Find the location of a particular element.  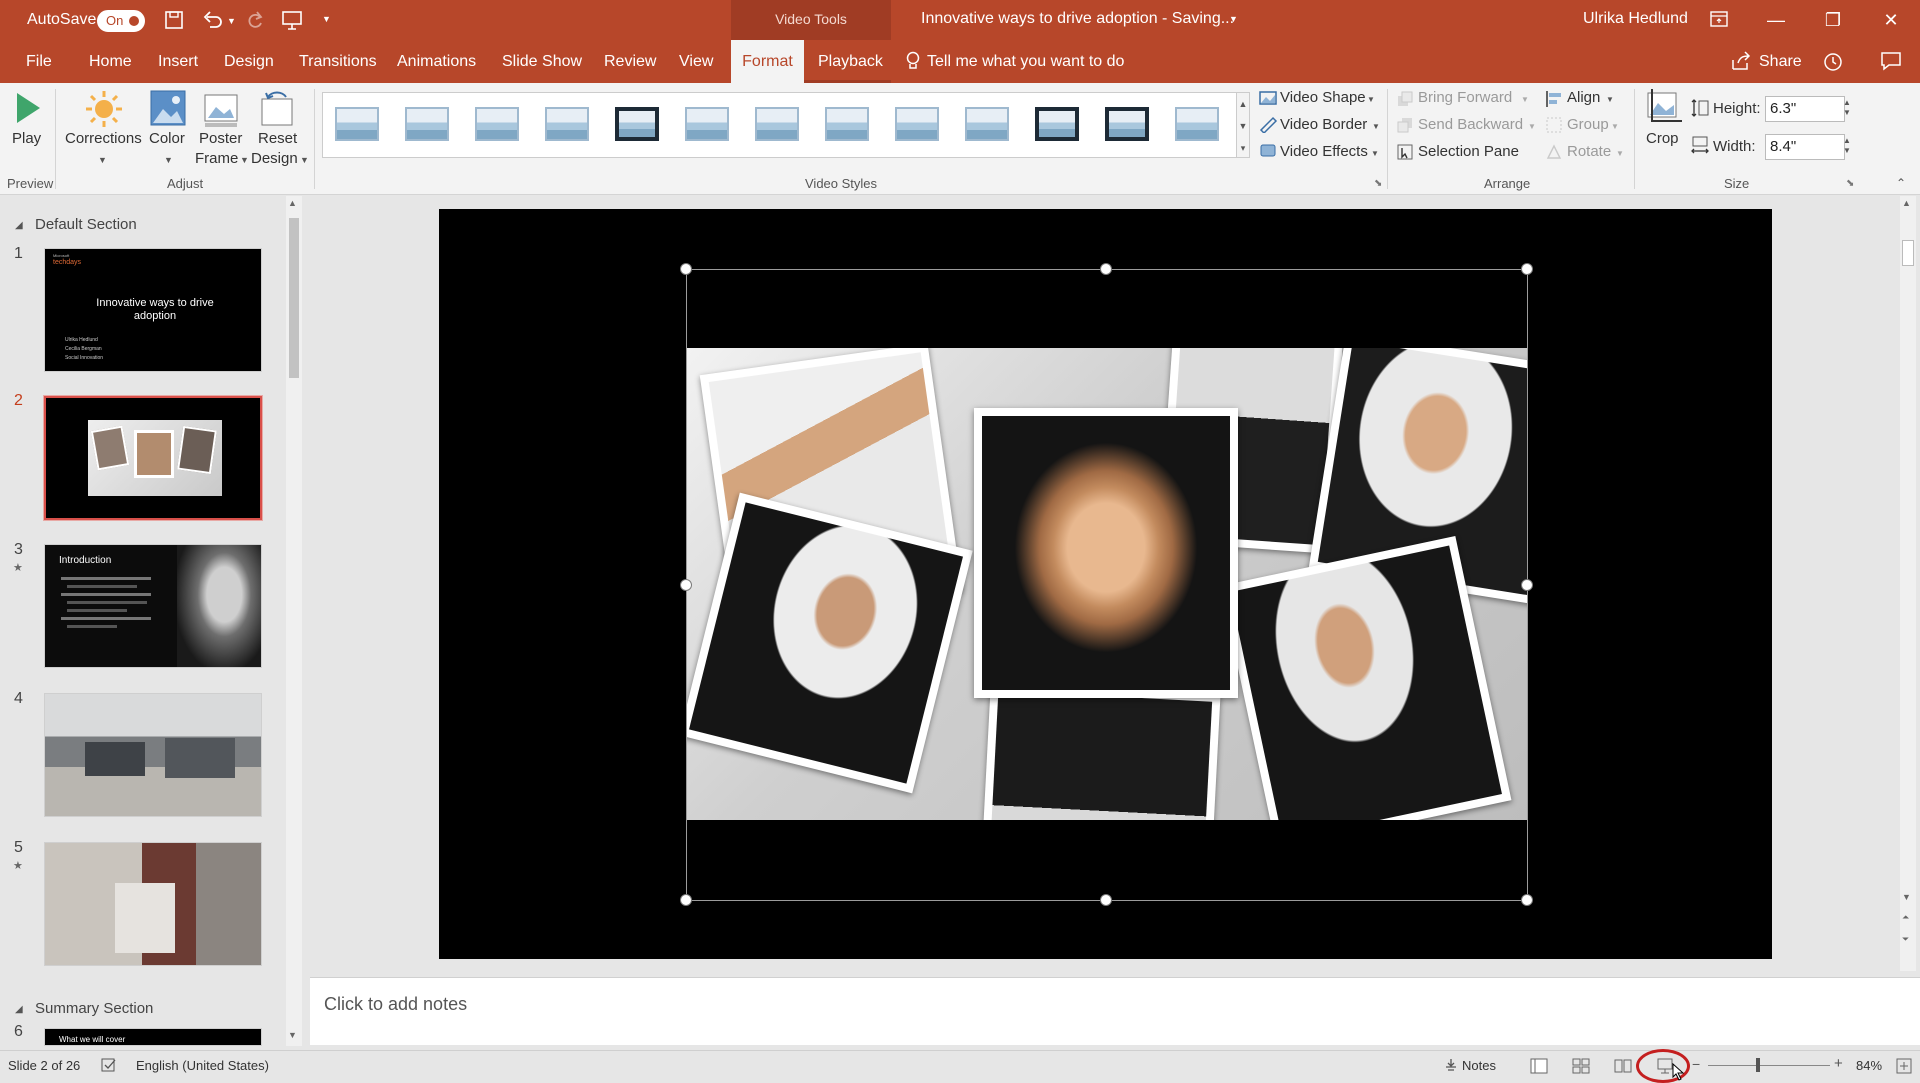

width-spinner: ▲ ▼ is located at coordinates (1847, 146).